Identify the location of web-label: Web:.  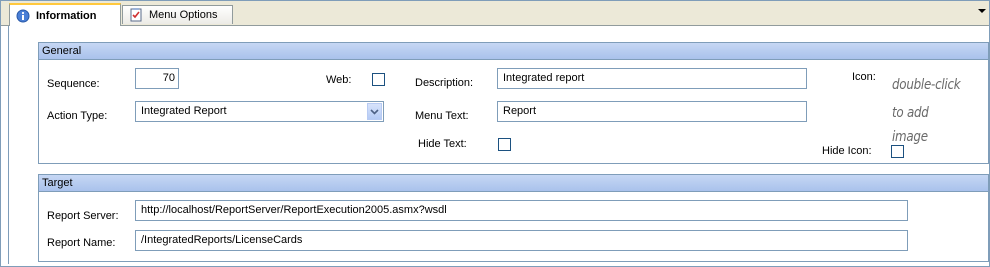
(339, 80).